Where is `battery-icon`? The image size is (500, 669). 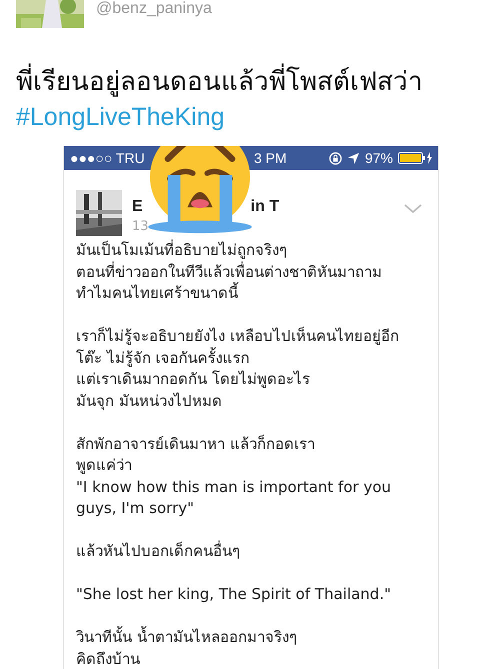
battery-icon is located at coordinates (415, 158).